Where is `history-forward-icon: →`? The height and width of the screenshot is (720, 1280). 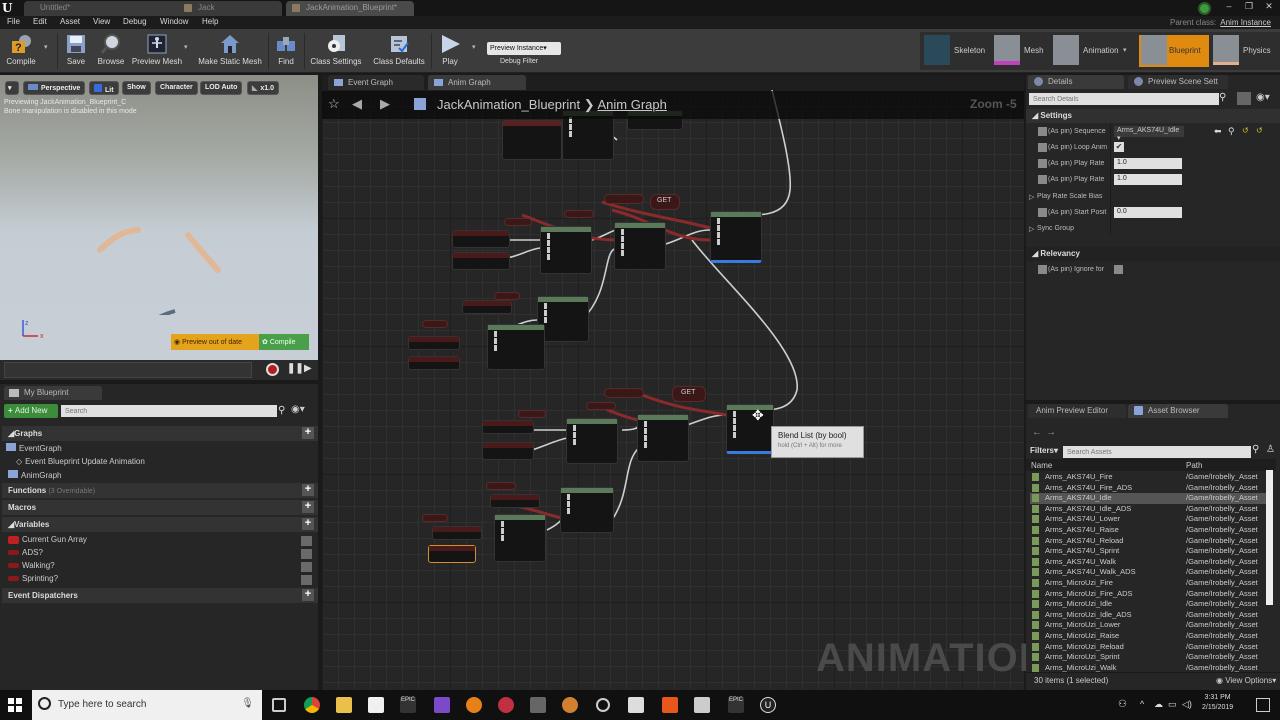
history-forward-icon: → is located at coordinates (1051, 432).